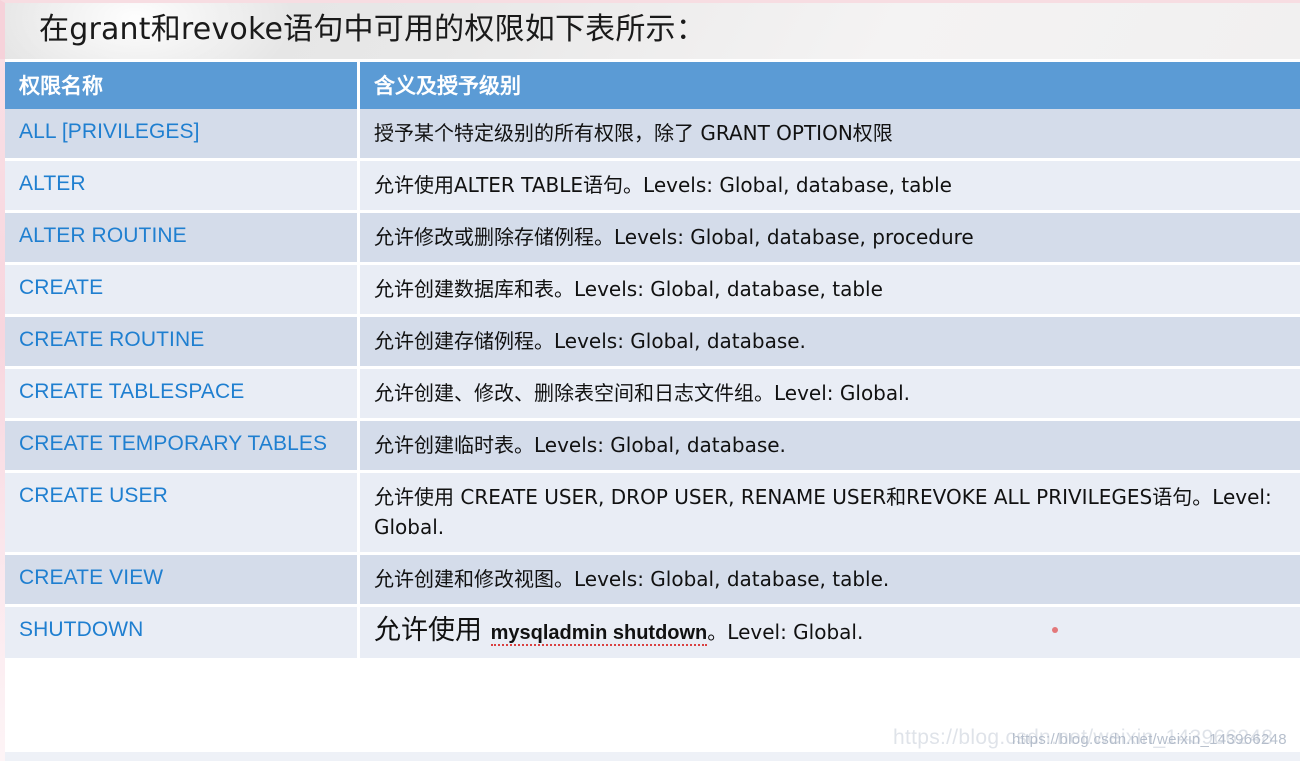  I want to click on privilege-description: 允许创建存储例程。Levels: Global, database., so click(830, 343).